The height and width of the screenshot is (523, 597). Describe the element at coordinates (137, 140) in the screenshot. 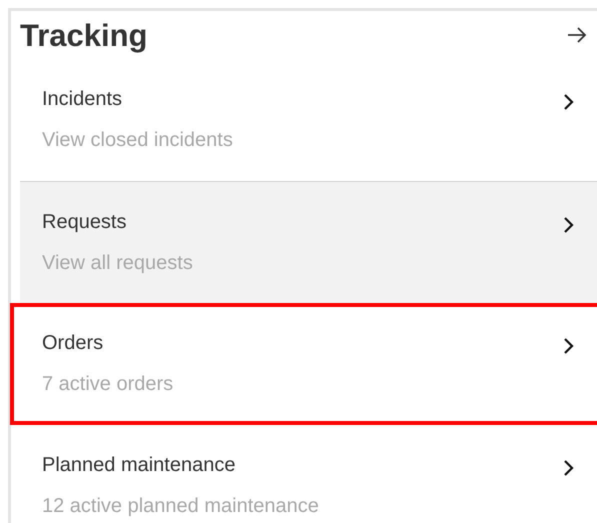

I see `item-subtitle: View closed incidents` at that location.